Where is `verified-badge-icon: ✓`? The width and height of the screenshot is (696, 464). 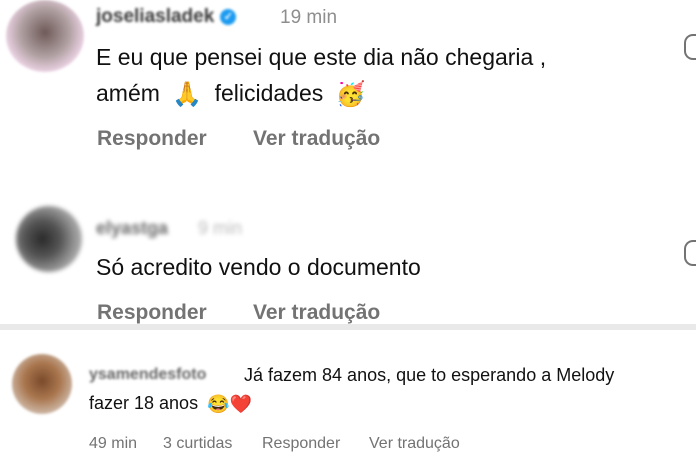 verified-badge-icon: ✓ is located at coordinates (228, 16).